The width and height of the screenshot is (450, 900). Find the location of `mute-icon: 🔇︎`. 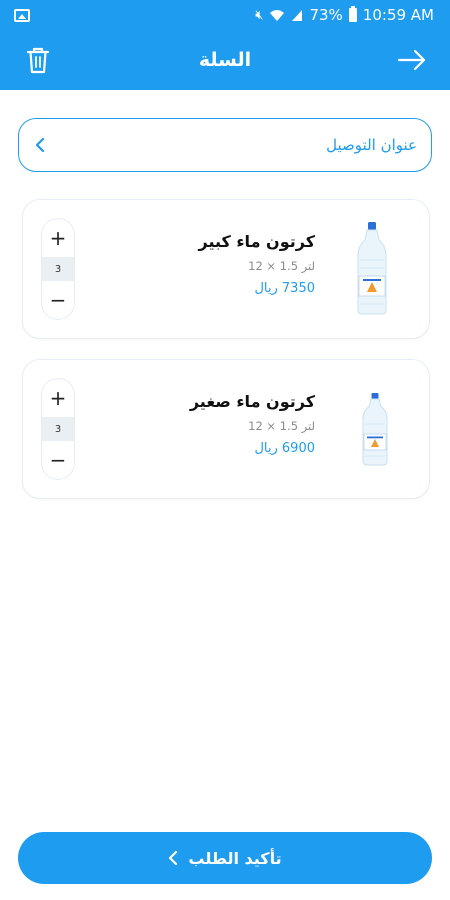

mute-icon: 🔇︎ is located at coordinates (259, 15).